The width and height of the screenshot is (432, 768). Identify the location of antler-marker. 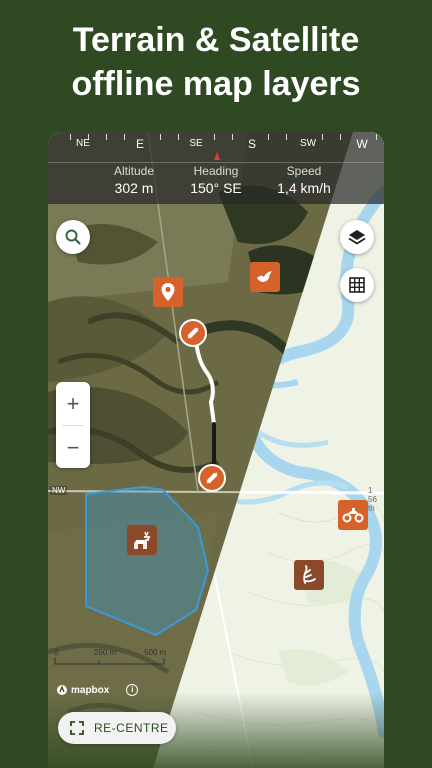
(309, 575).